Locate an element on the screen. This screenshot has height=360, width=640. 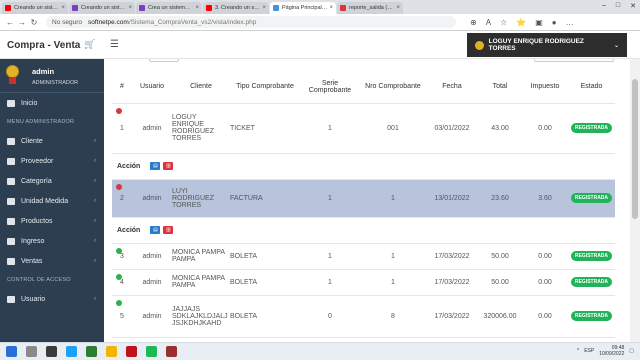
nro-cell: 001 is located at coordinates (393, 127).